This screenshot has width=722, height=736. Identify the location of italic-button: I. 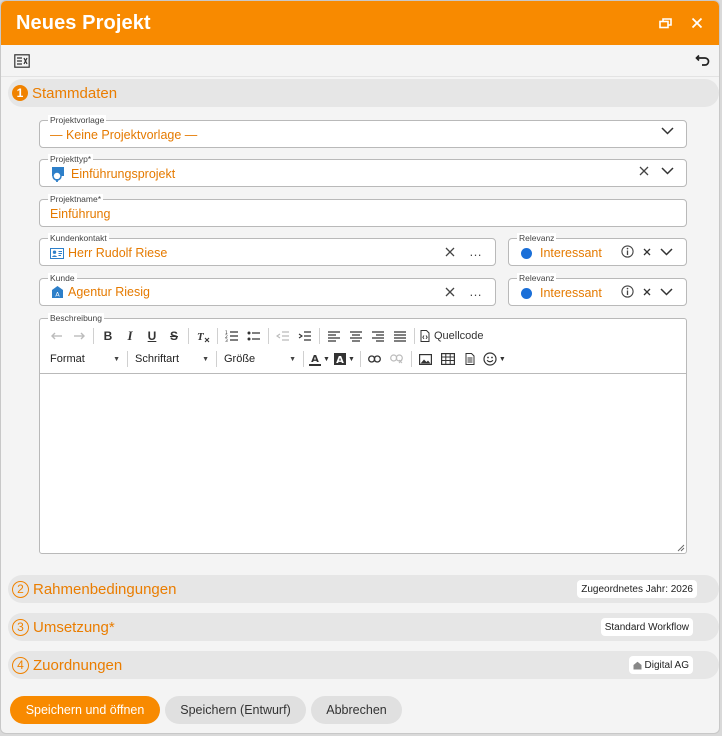
(130, 336).